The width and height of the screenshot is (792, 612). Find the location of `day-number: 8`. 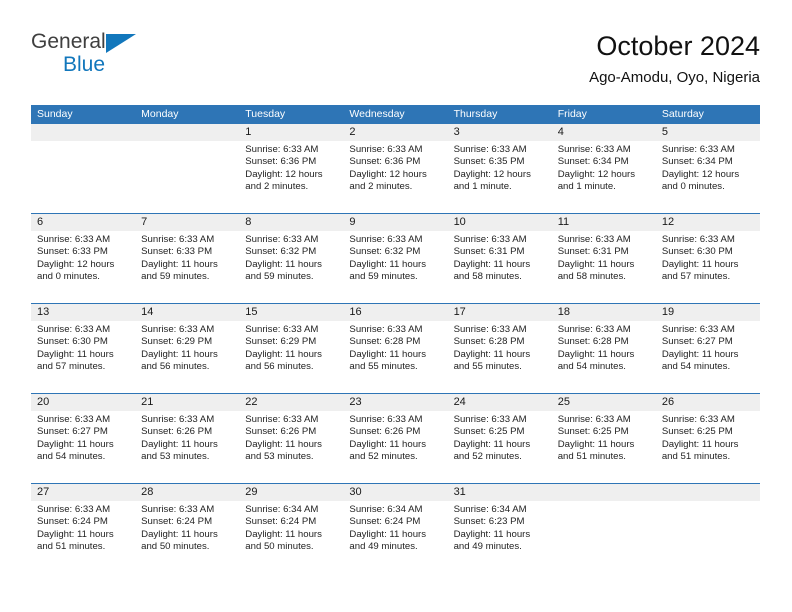

day-number: 8 is located at coordinates (291, 222).